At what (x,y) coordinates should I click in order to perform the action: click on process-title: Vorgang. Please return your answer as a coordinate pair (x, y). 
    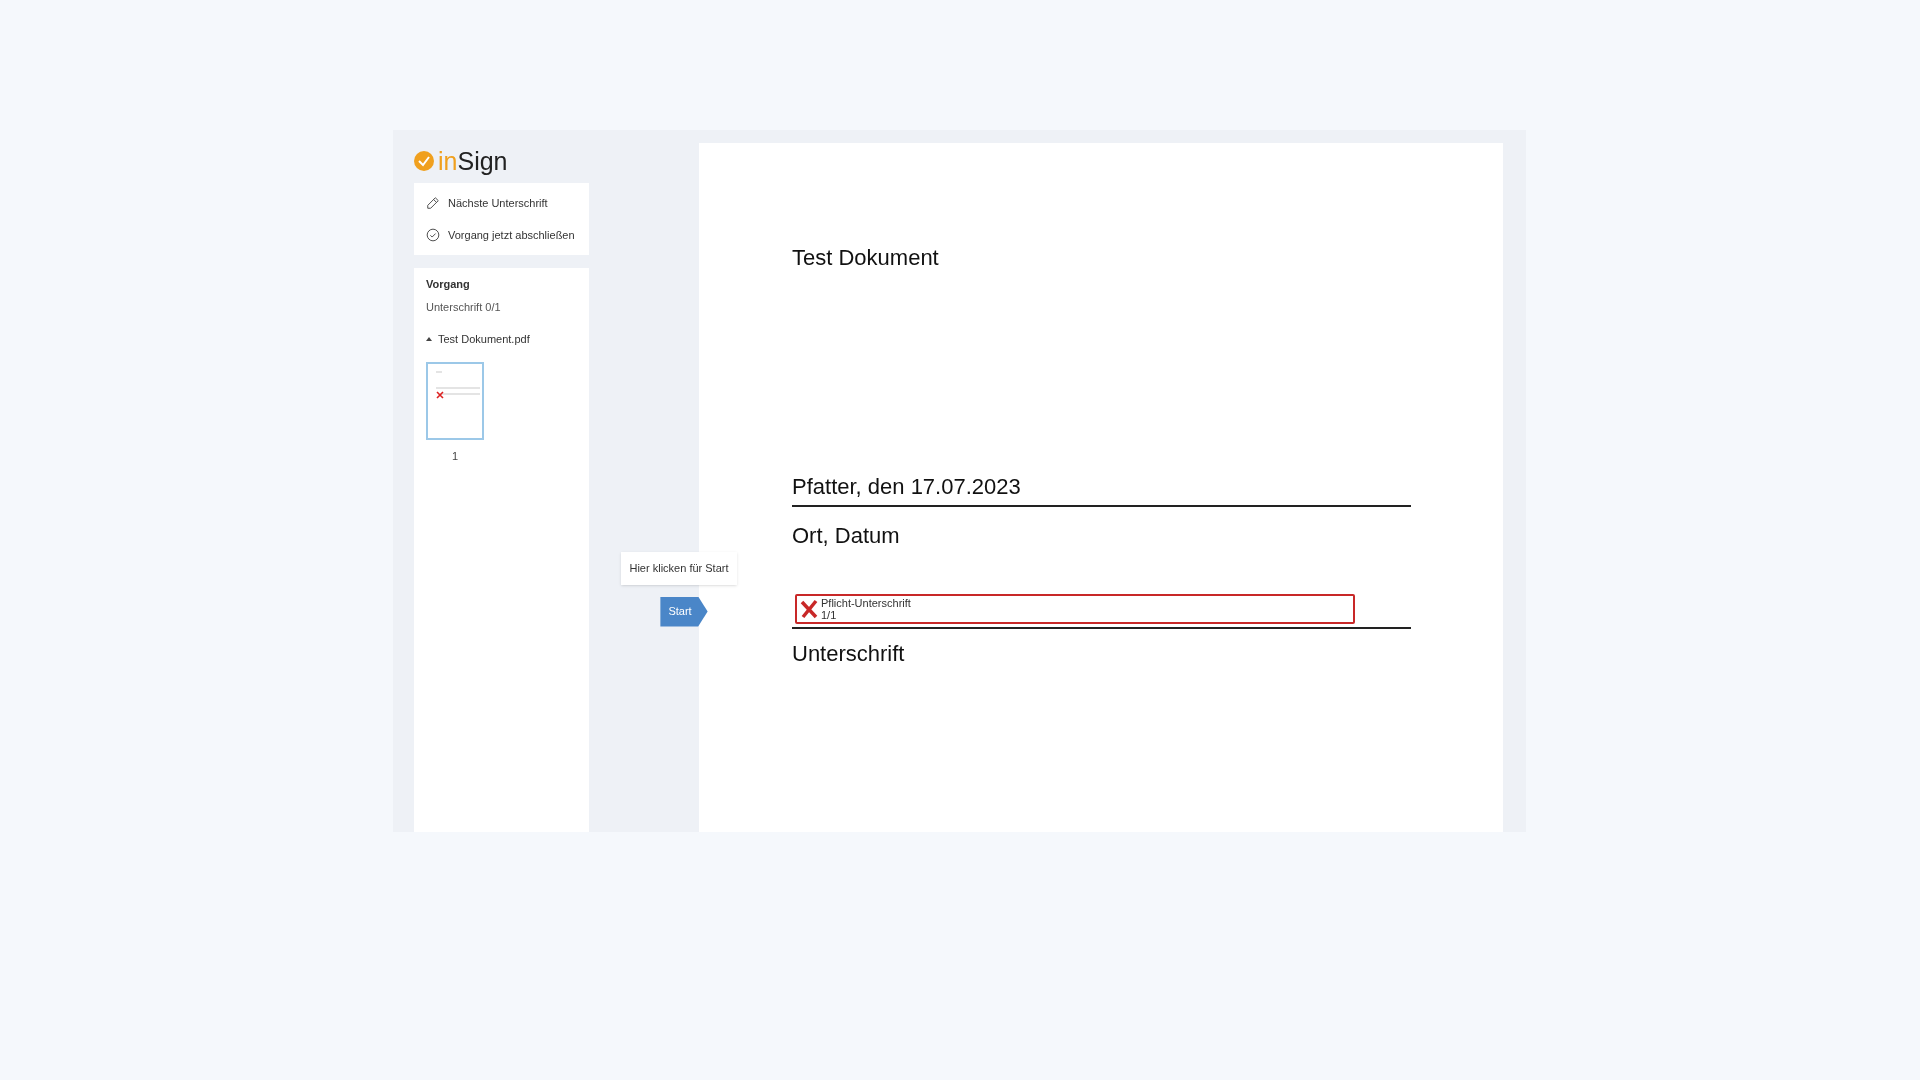
    Looking at the image, I should click on (448, 284).